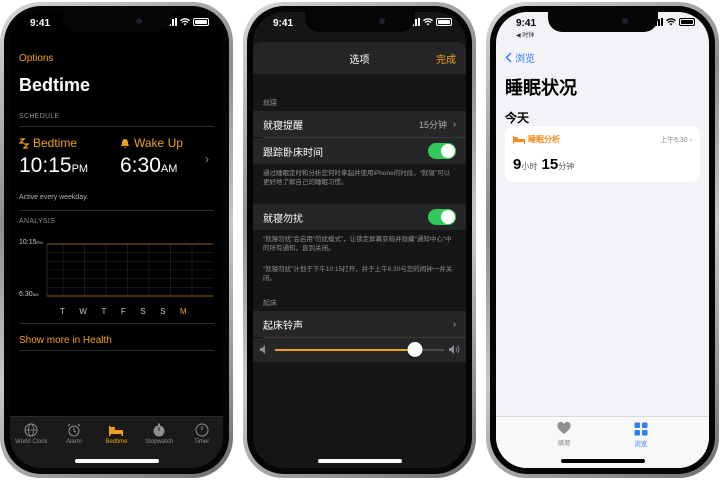  I want to click on bedtime-ampm: PM, so click(80, 169).